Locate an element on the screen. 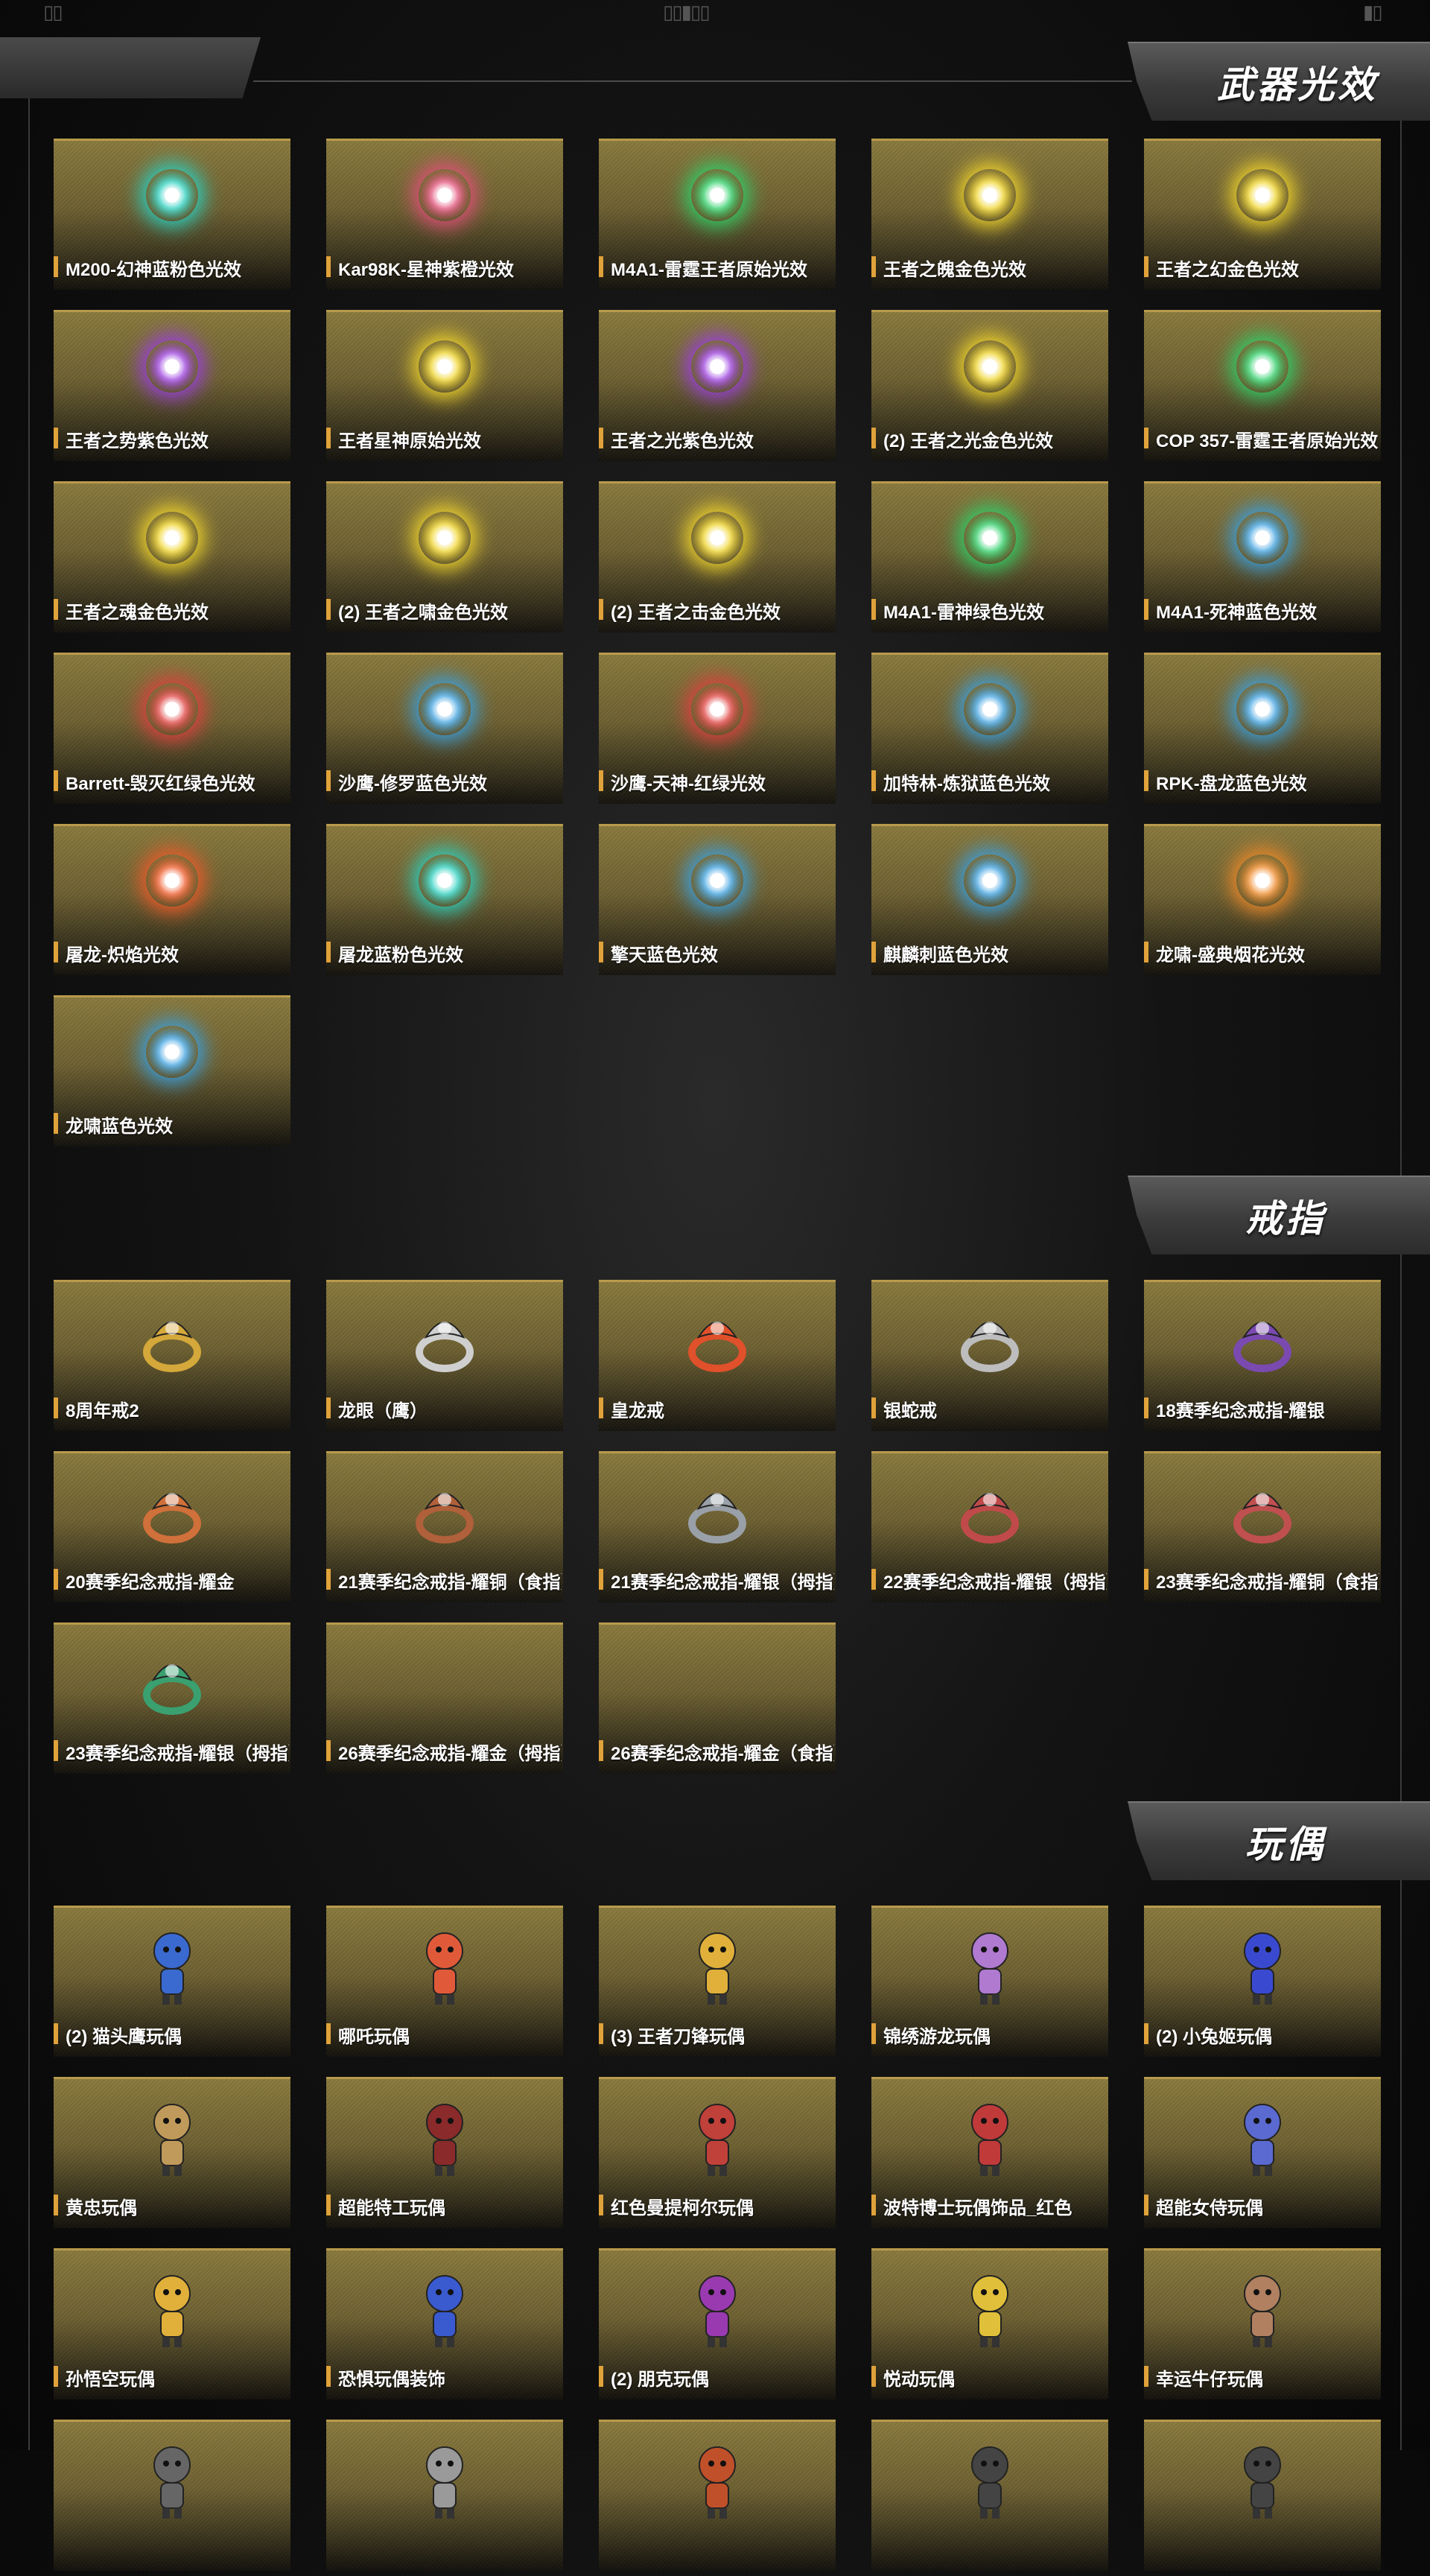 The height and width of the screenshot is (2576, 1430). item-label: 皇龙戒 is located at coordinates (637, 1411).